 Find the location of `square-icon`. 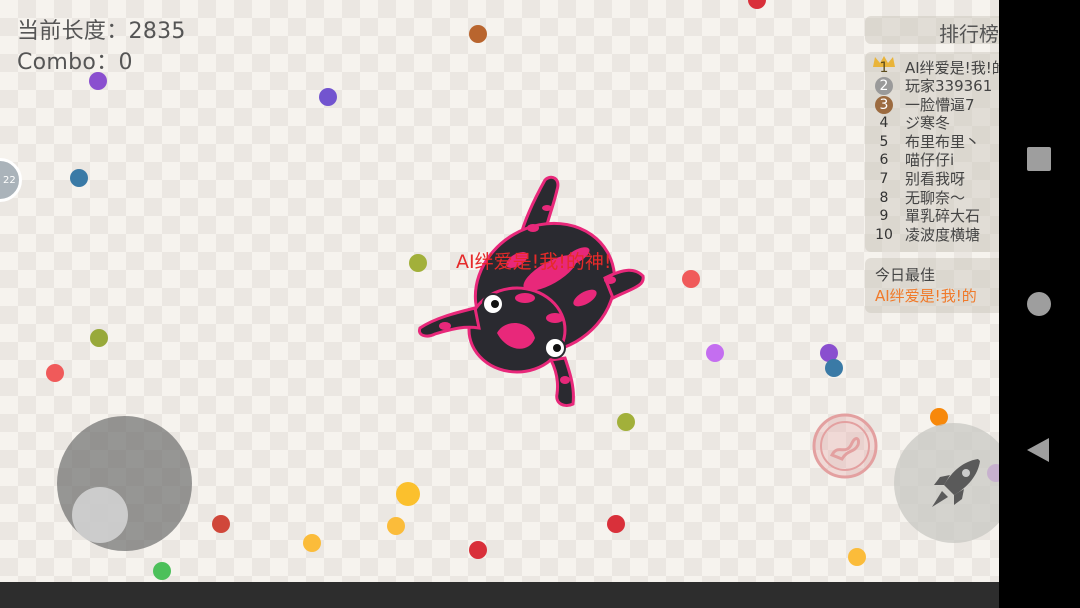

square-icon is located at coordinates (1039, 159).